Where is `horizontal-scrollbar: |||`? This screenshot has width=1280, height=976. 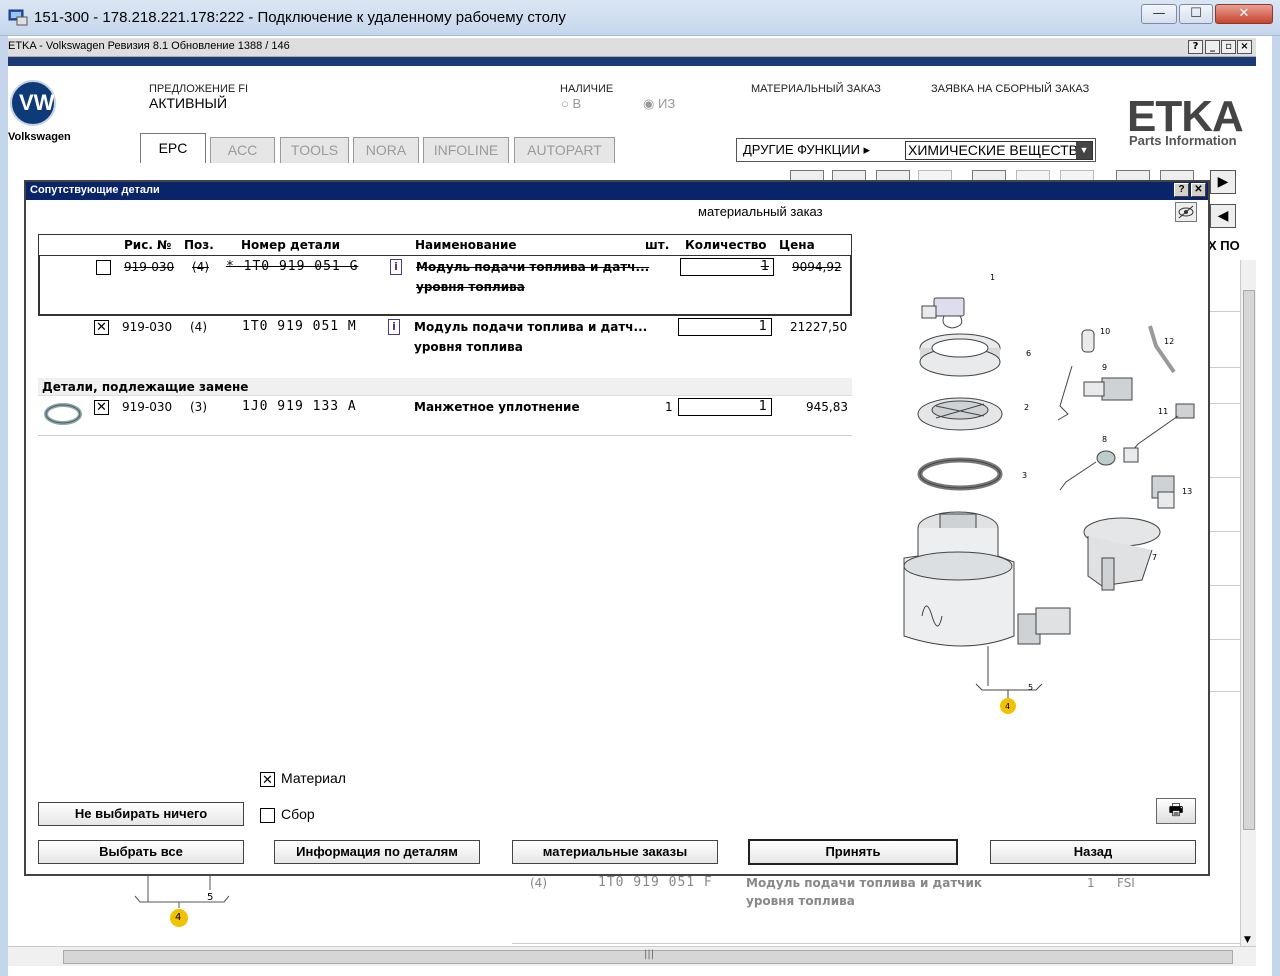 horizontal-scrollbar: ||| is located at coordinates (632, 956).